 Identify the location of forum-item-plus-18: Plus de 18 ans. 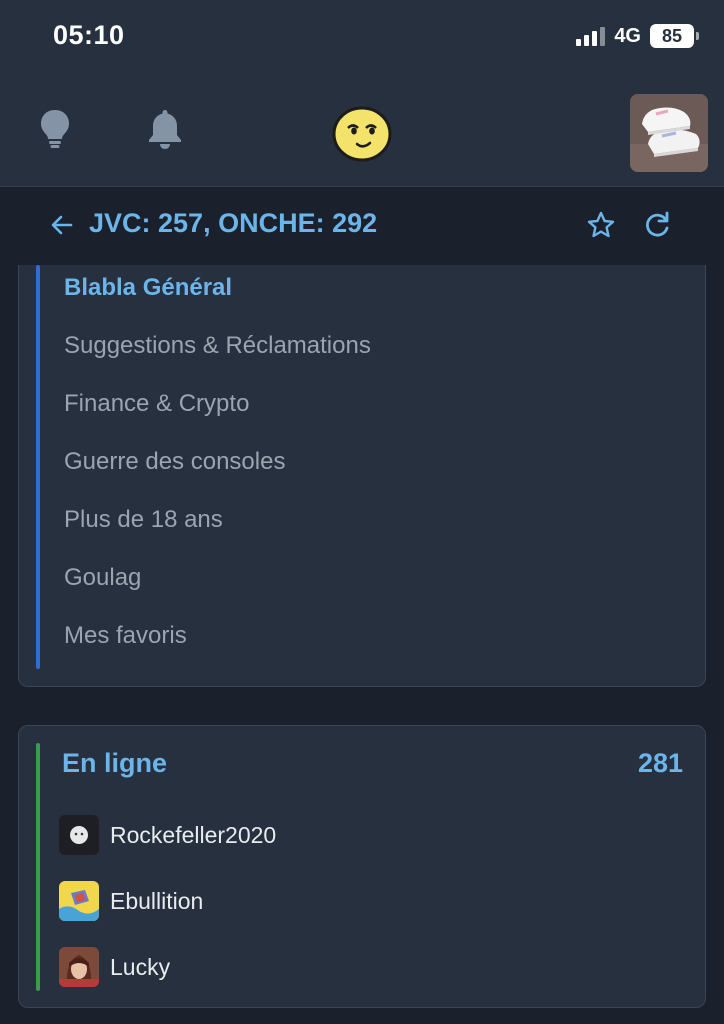
(217, 526).